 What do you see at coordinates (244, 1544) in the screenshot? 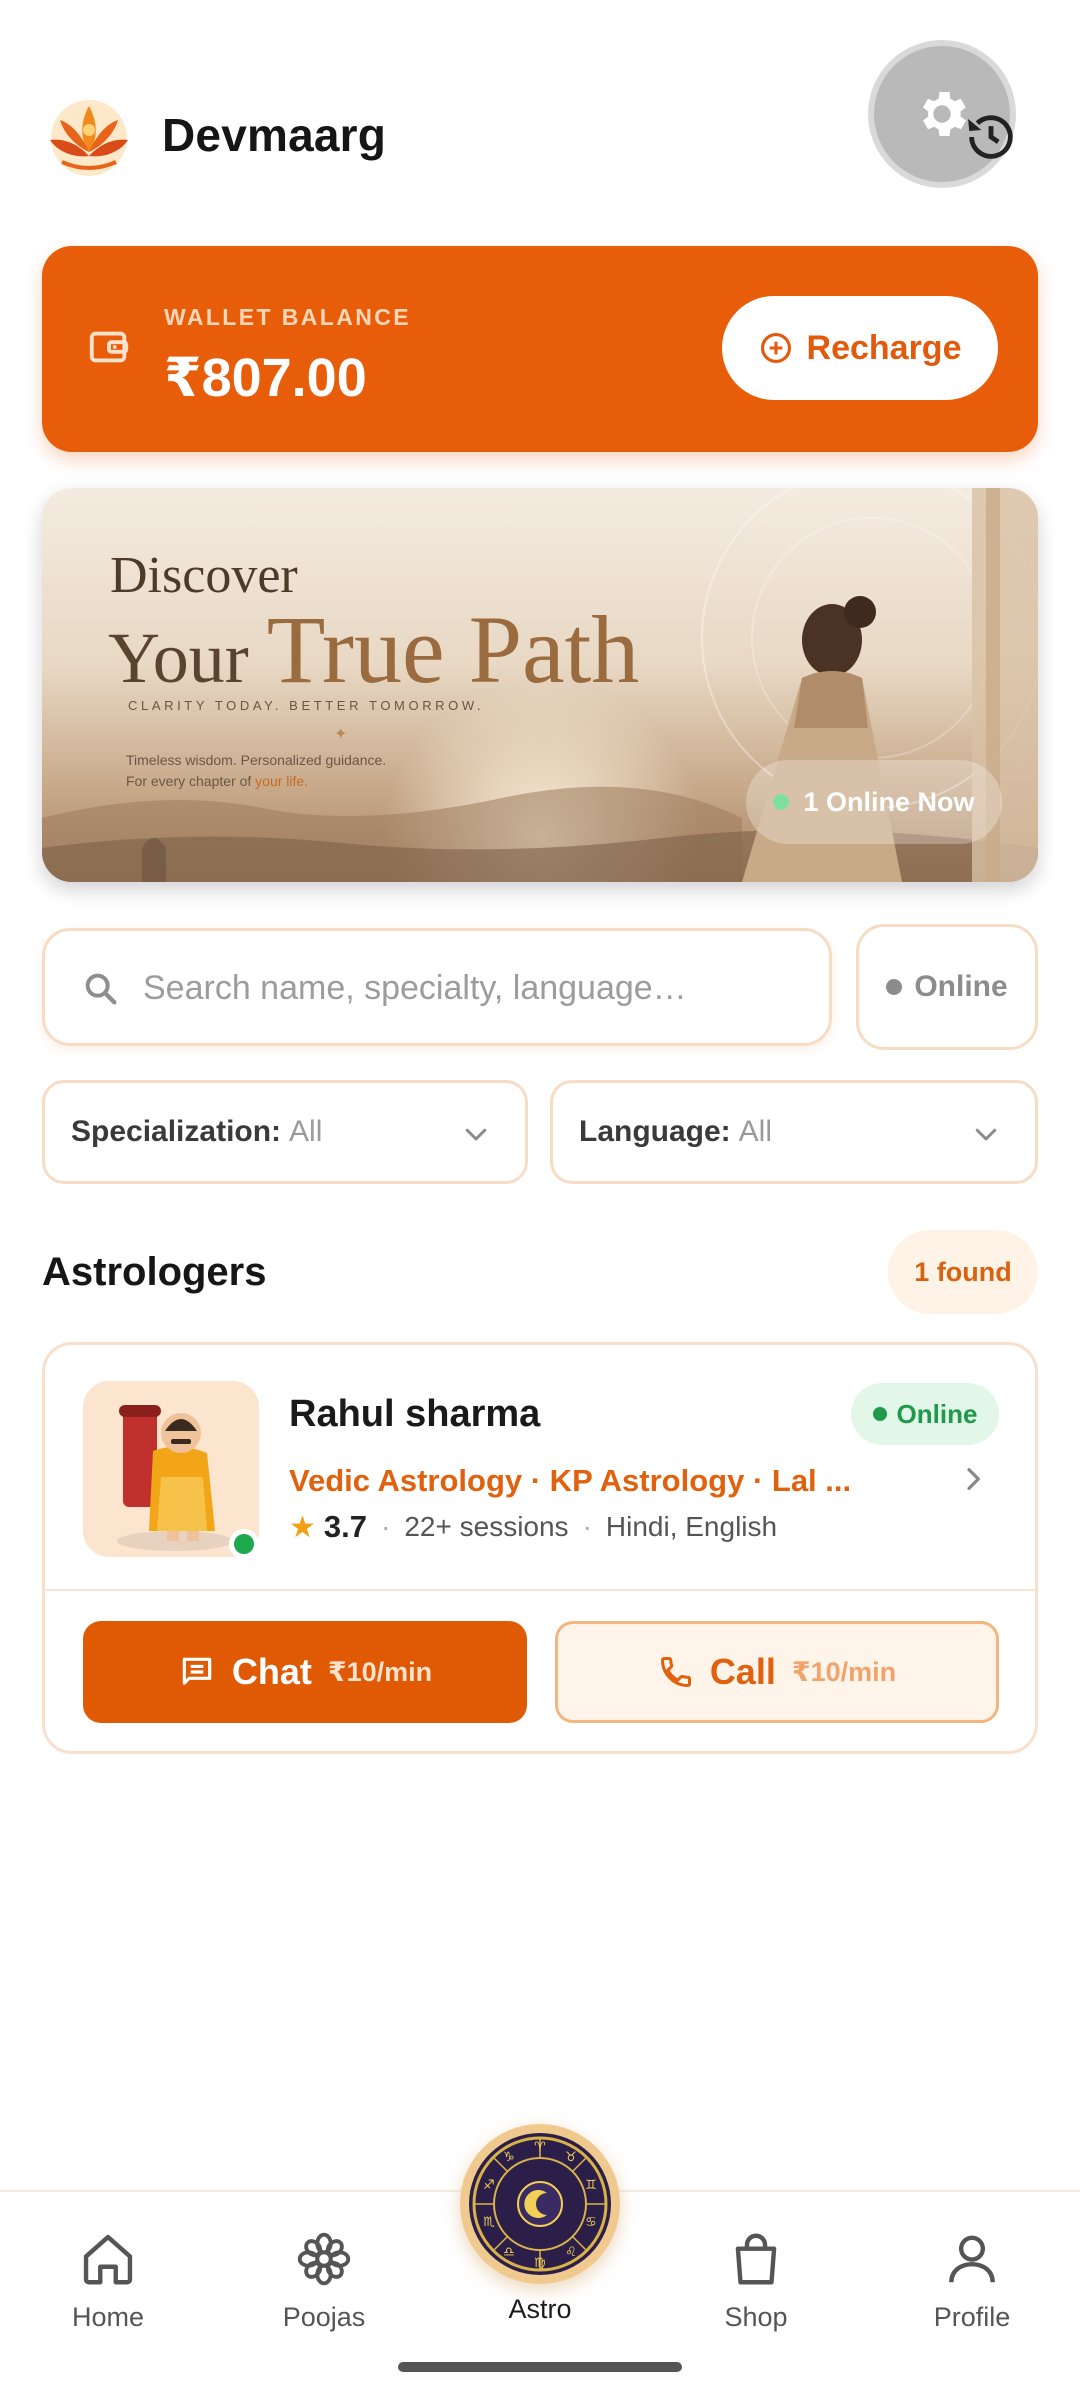
I see `online-status-dot` at bounding box center [244, 1544].